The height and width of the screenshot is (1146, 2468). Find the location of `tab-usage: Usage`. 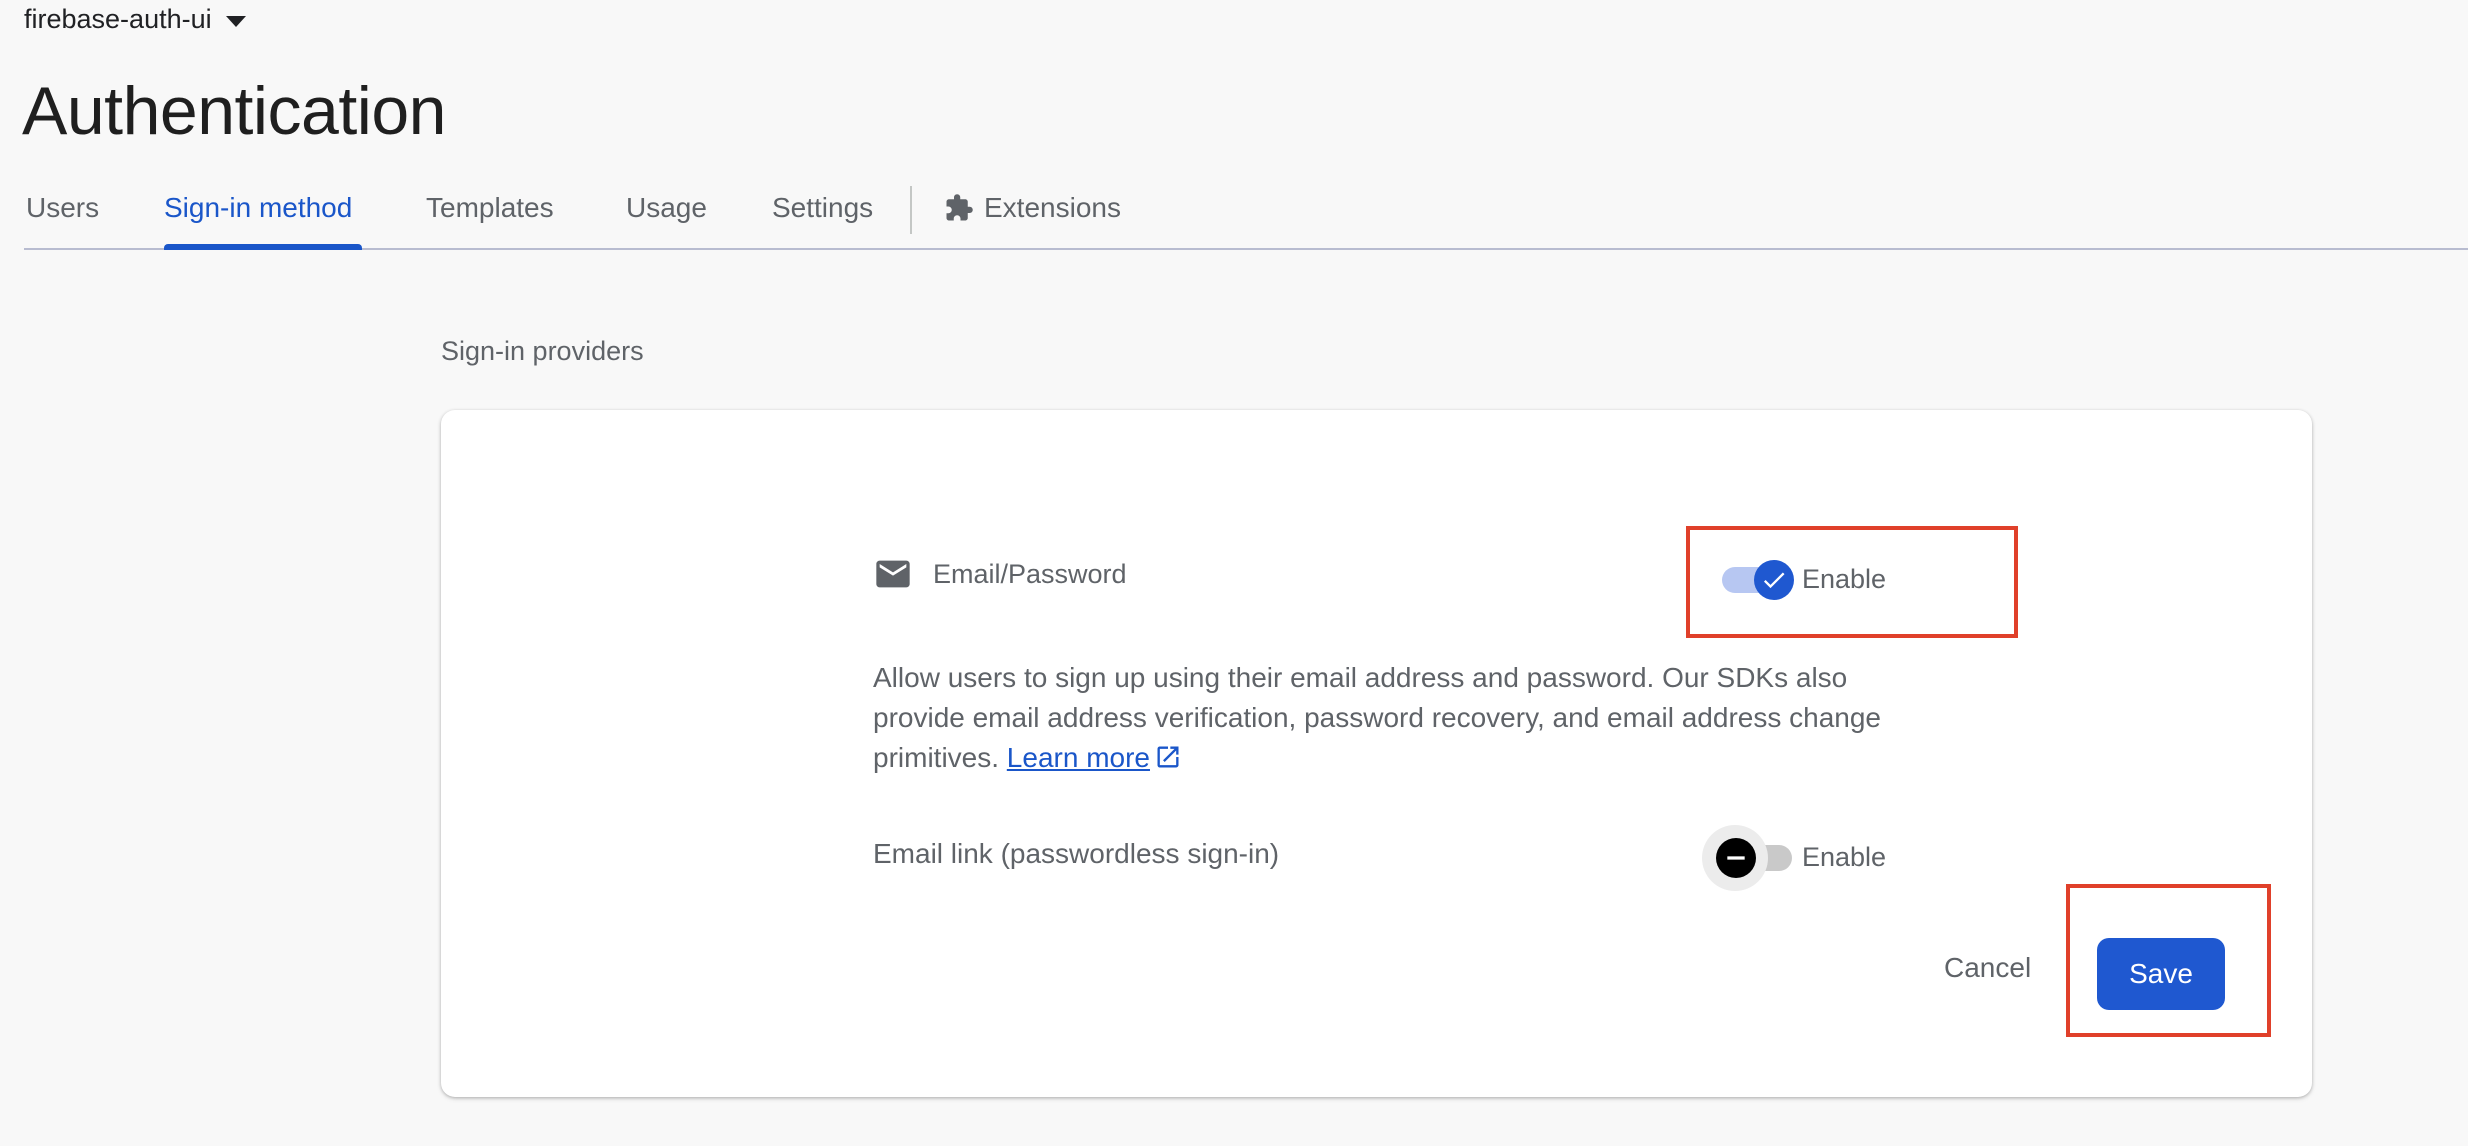

tab-usage: Usage is located at coordinates (666, 208).